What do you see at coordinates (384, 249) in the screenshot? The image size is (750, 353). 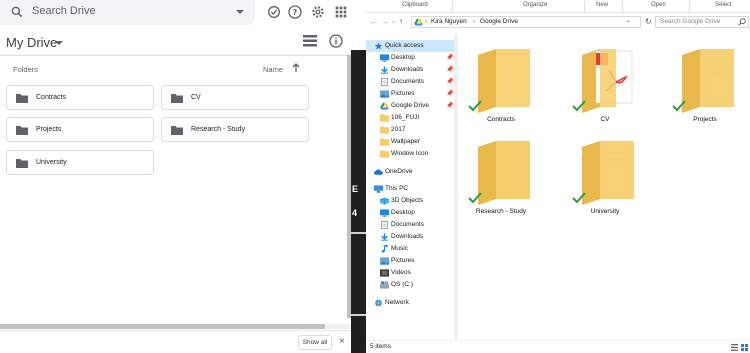 I see `music-note-icon` at bounding box center [384, 249].